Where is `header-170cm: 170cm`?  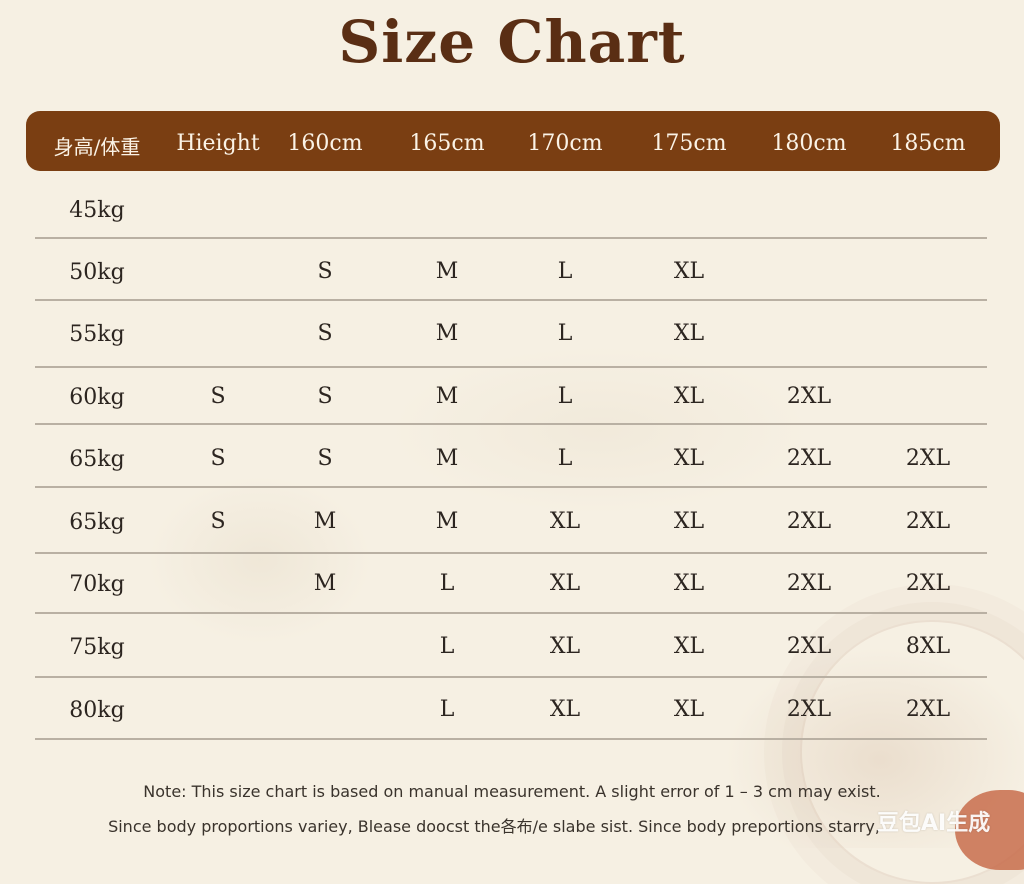 header-170cm: 170cm is located at coordinates (565, 143).